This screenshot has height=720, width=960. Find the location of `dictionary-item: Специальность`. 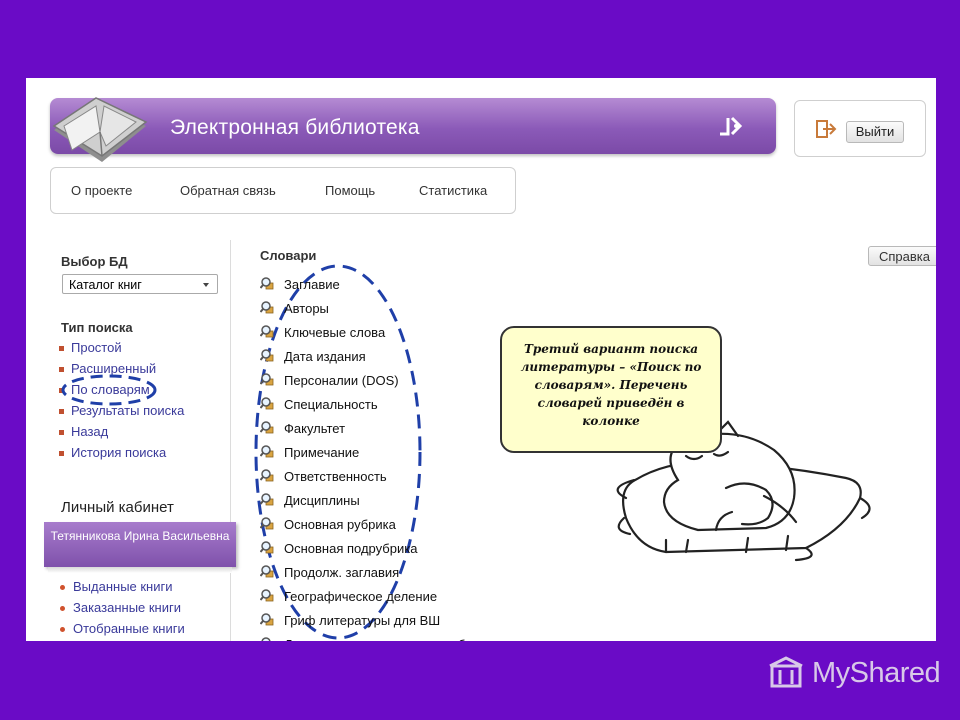

dictionary-item: Специальность is located at coordinates (331, 404).